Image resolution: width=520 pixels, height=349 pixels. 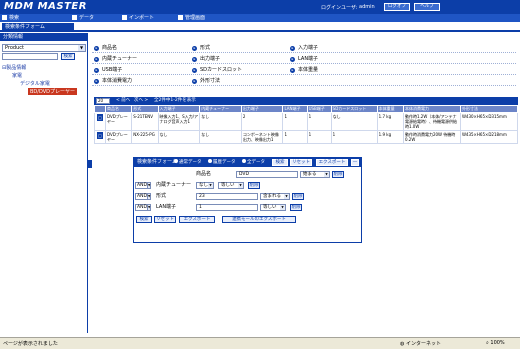 I want to click on column-header: 商品名, so click(x=118, y=109).